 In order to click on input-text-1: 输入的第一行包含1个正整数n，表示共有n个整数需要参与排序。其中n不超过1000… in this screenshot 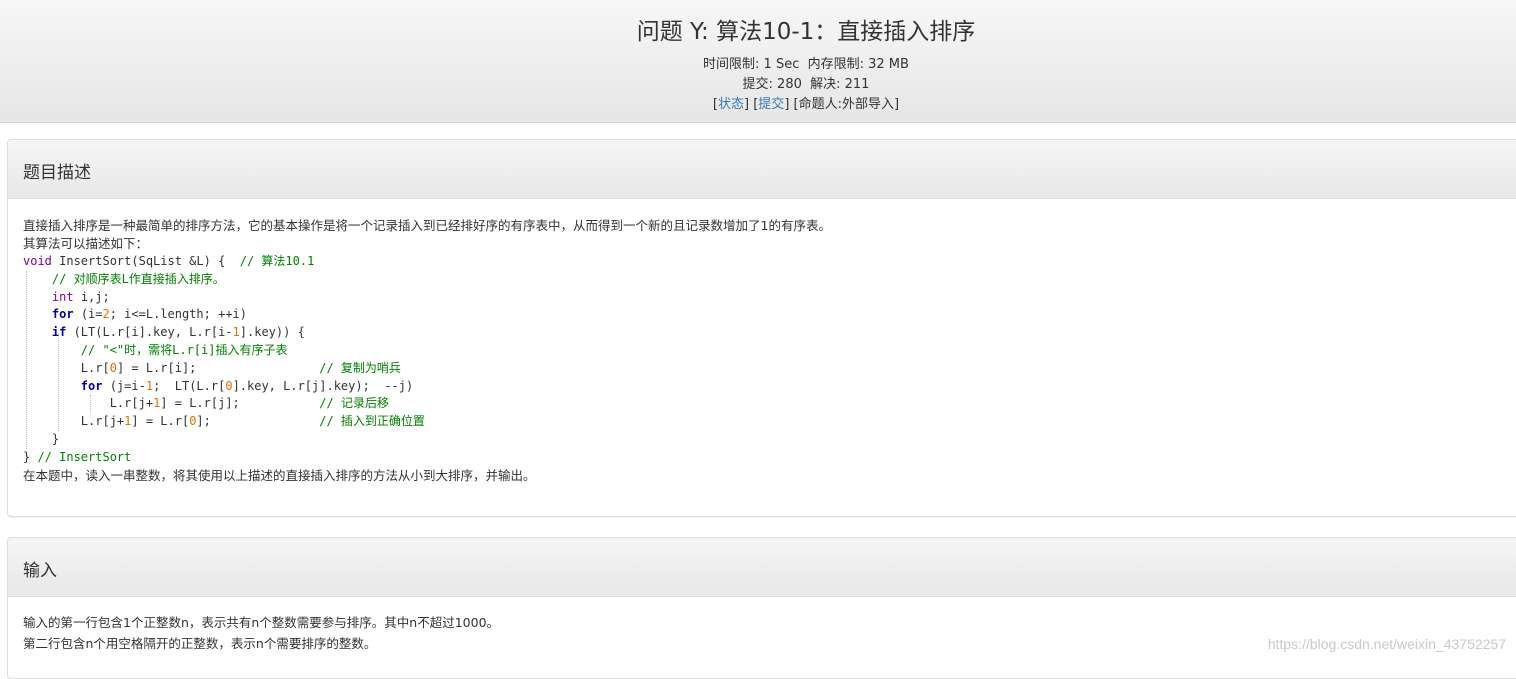, I will do `click(261, 622)`.